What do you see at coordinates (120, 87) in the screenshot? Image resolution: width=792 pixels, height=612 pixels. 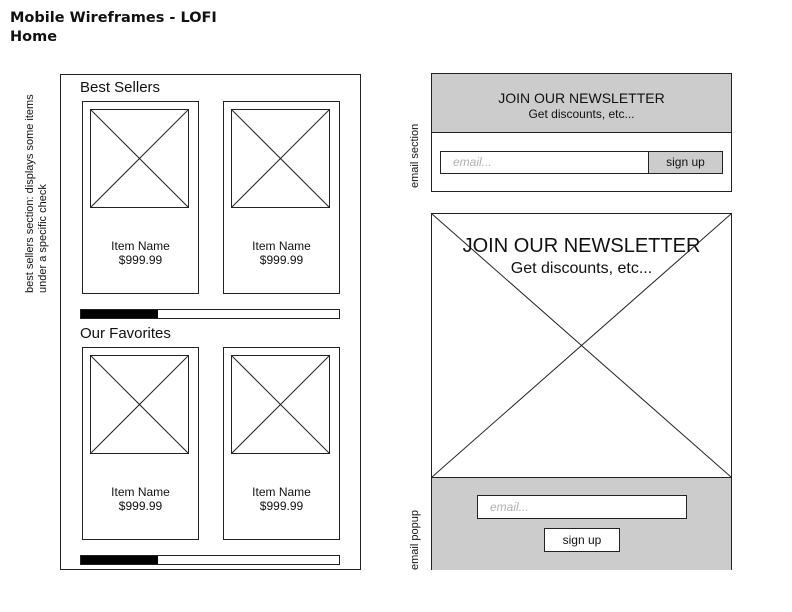 I see `best-sellers-heading: Best Sellers` at bounding box center [120, 87].